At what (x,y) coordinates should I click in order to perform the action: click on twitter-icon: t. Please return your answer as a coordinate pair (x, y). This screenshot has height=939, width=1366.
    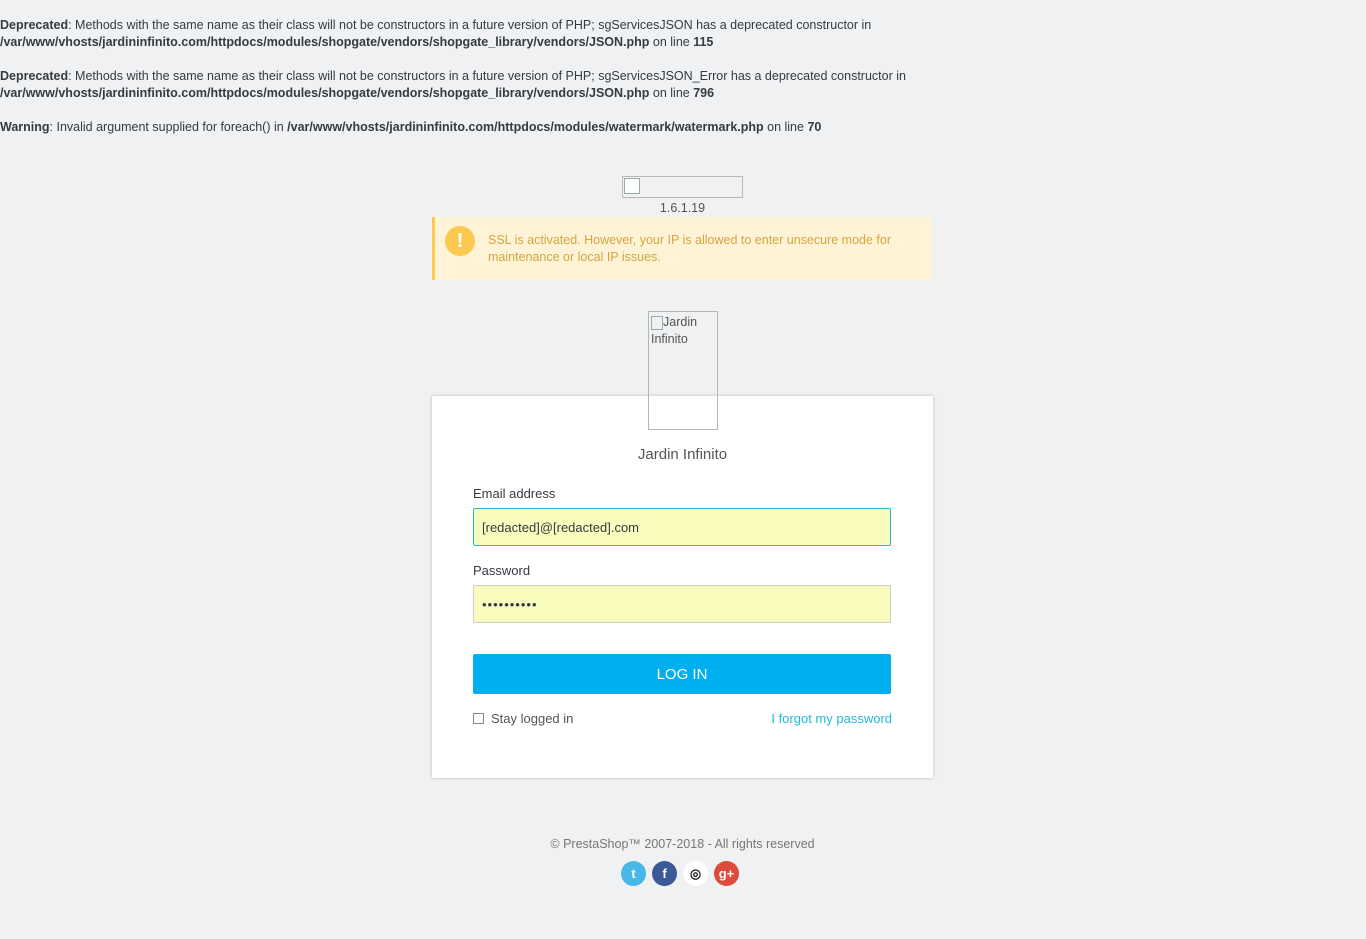
    Looking at the image, I should click on (633, 873).